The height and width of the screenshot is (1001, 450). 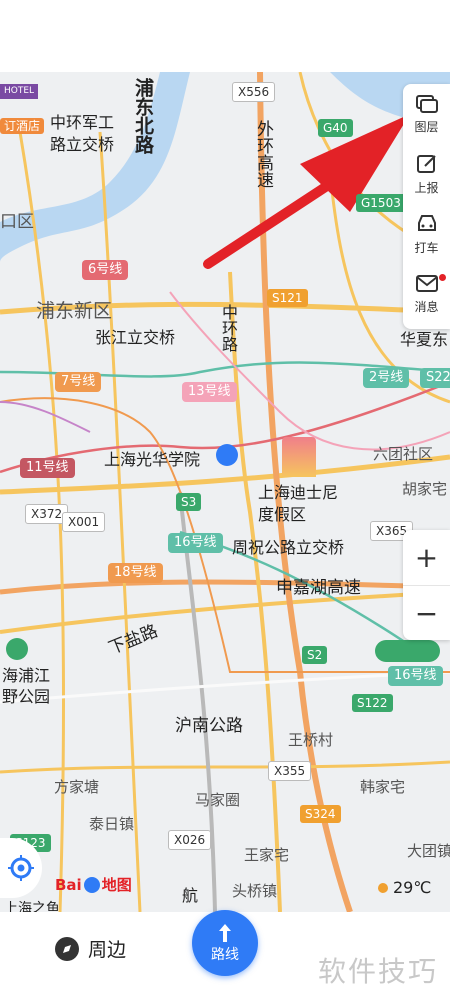 What do you see at coordinates (315, 655) in the screenshot?
I see `road-code-badge: S2` at bounding box center [315, 655].